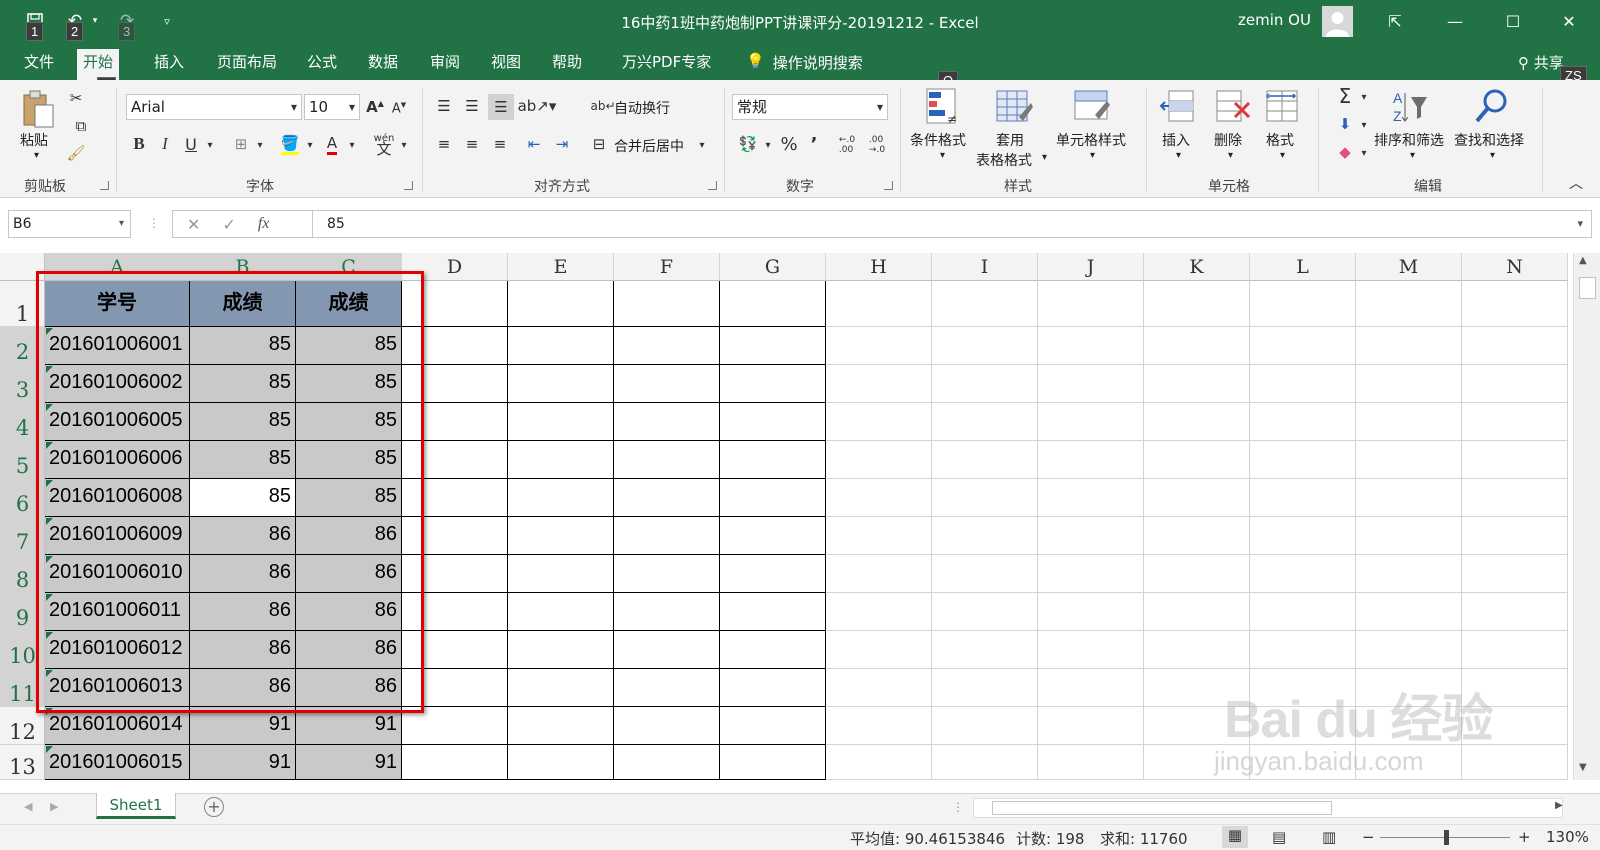 The image size is (1600, 850). I want to click on middle-align-button: ☰, so click(472, 106).